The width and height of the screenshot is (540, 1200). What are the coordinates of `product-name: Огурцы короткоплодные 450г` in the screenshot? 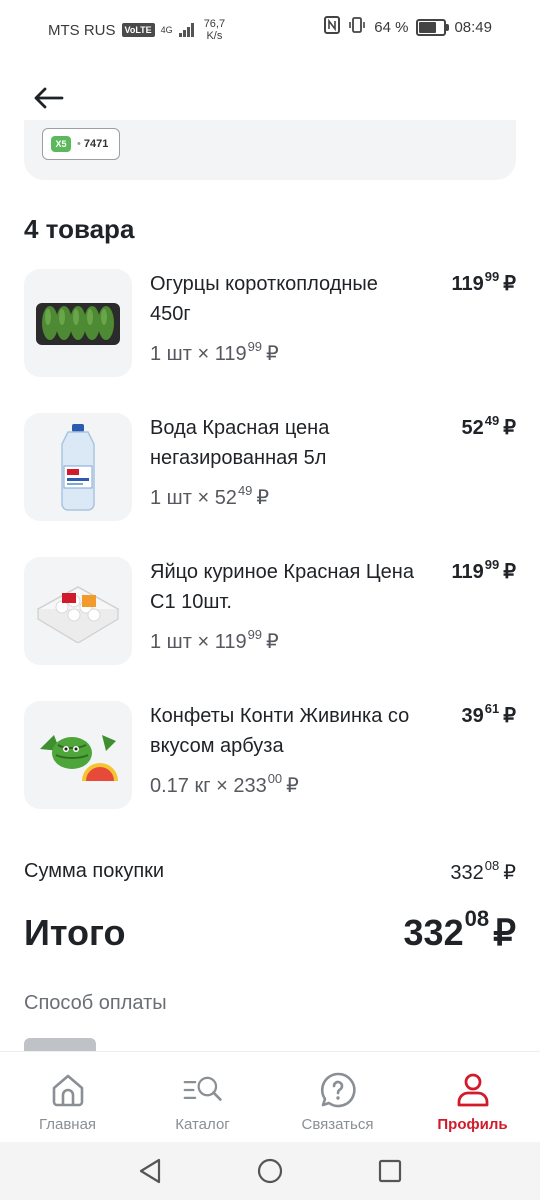 It's located at (264, 299).